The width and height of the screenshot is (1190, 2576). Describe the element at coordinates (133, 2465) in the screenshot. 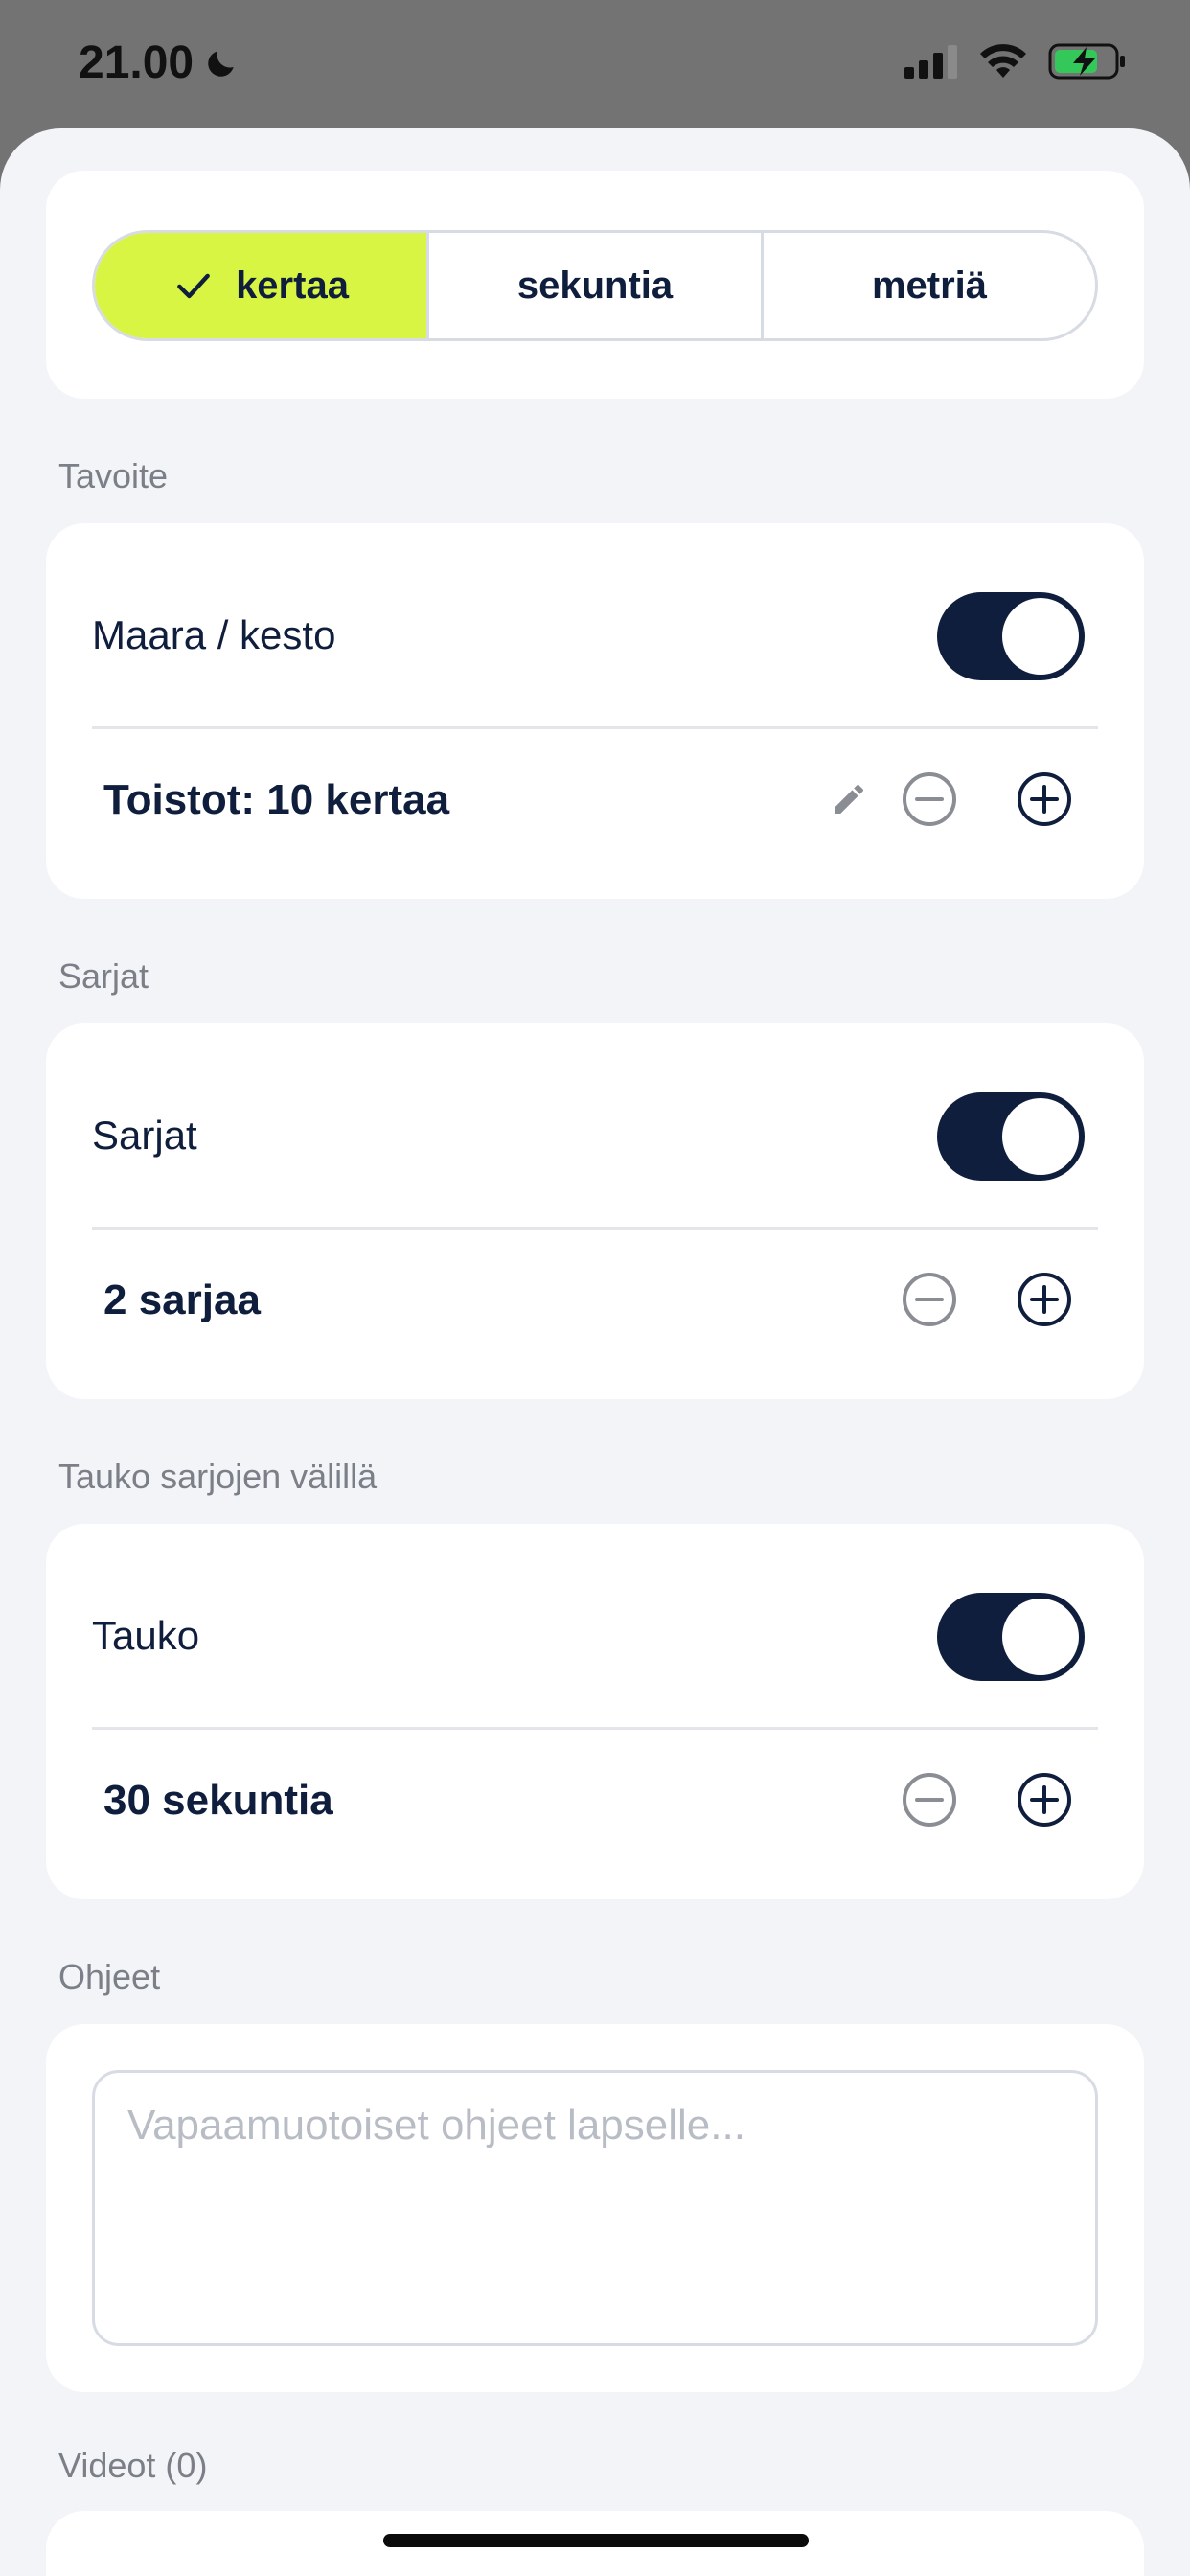

I see `section-label-videos: Videot (0)` at that location.